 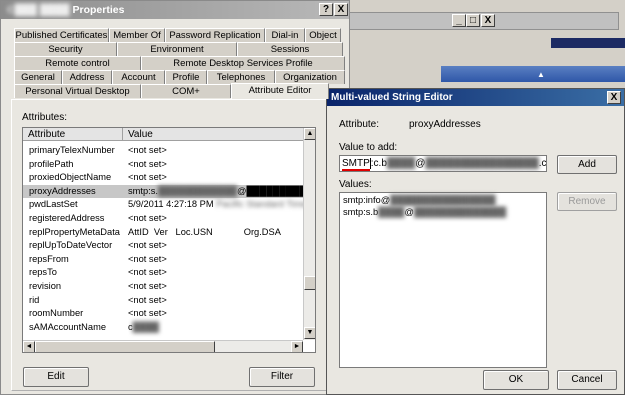 What do you see at coordinates (516, 380) in the screenshot?
I see `ok-button: OK` at bounding box center [516, 380].